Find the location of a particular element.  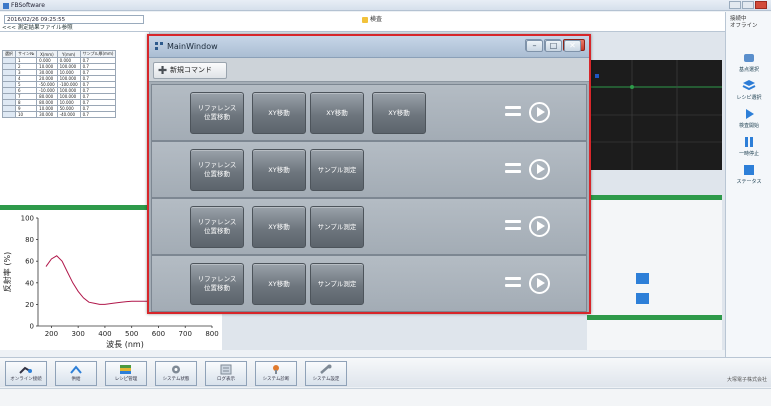

status-bar-green is located at coordinates (654, 197).